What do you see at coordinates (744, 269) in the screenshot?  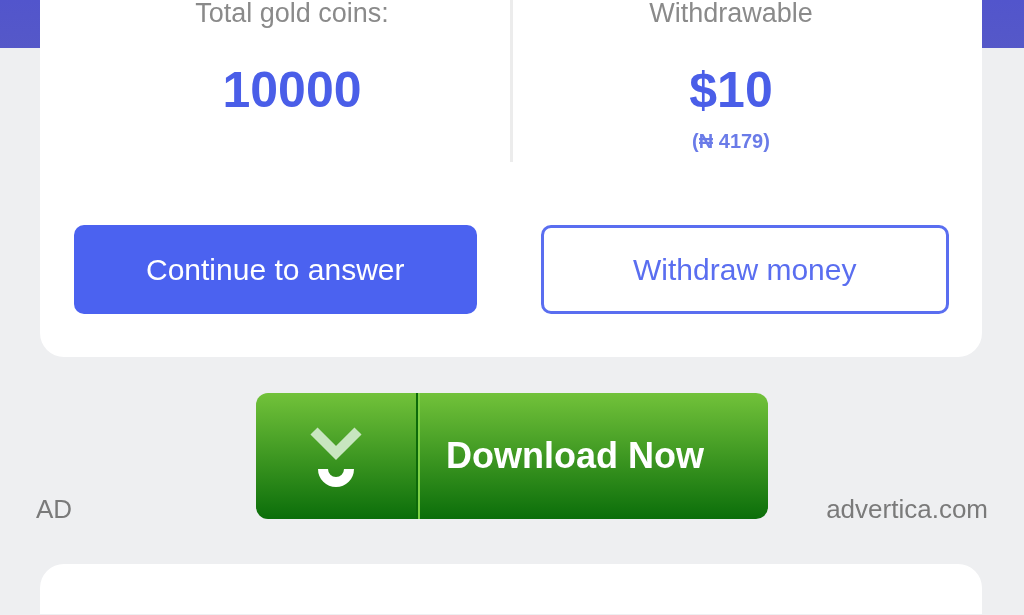 I see `withdraw-button: Withdraw money` at bounding box center [744, 269].